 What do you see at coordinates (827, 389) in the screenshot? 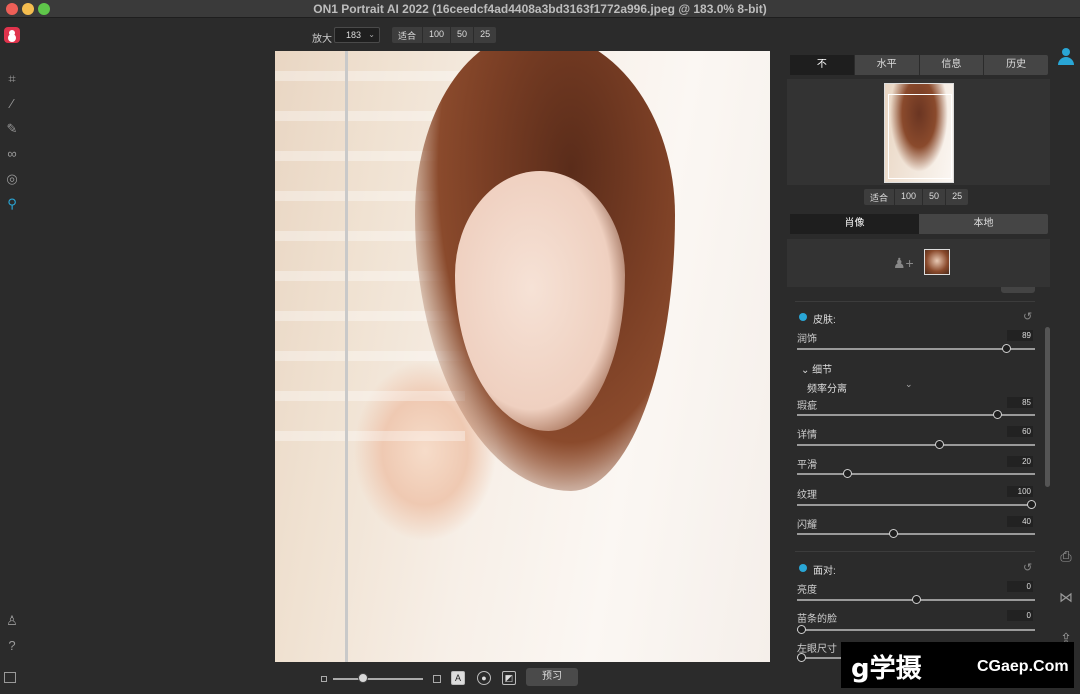
I see `detail-method-value: 频率分离` at bounding box center [827, 389].